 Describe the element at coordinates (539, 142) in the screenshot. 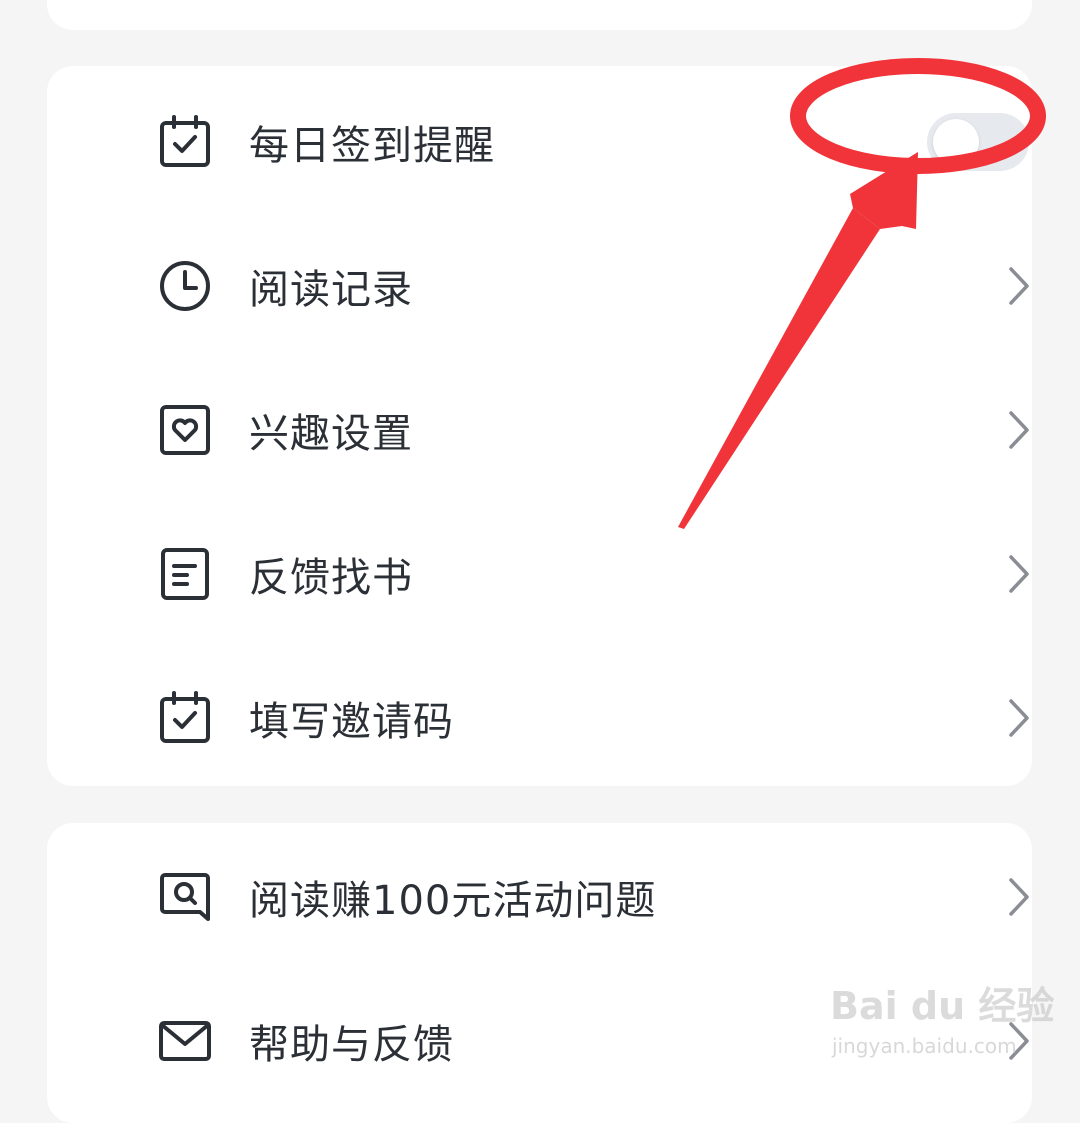

I see `settings-row-daily-checkin-reminder: 每日签到提醒` at that location.